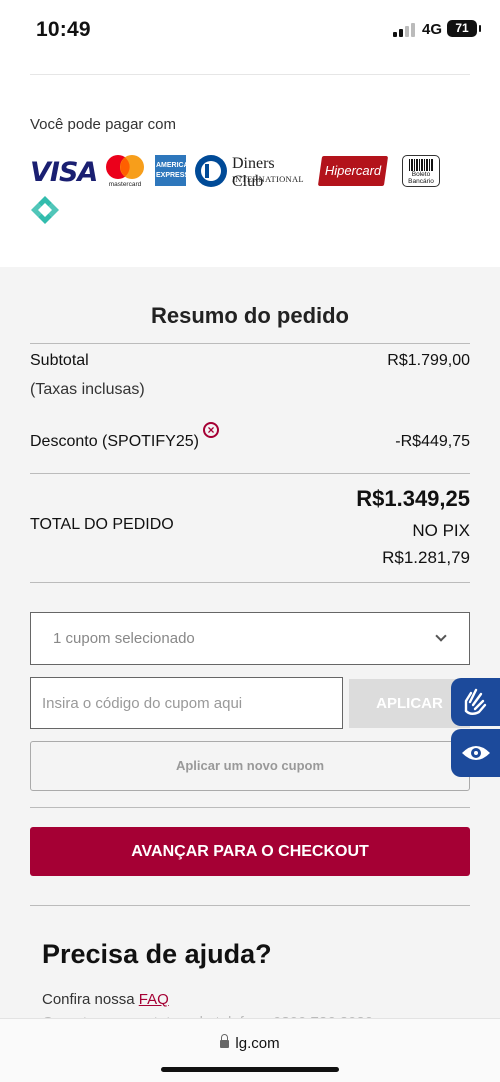  I want to click on boleto-label: Boleto Bancário, so click(421, 178).